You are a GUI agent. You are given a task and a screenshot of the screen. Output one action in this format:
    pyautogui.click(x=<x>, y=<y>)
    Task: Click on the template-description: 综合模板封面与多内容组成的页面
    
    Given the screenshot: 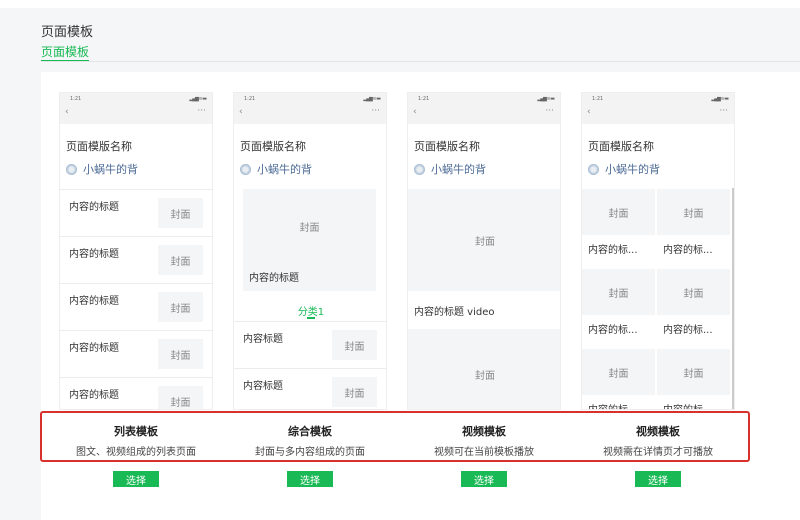 What is the action you would take?
    pyautogui.click(x=310, y=440)
    